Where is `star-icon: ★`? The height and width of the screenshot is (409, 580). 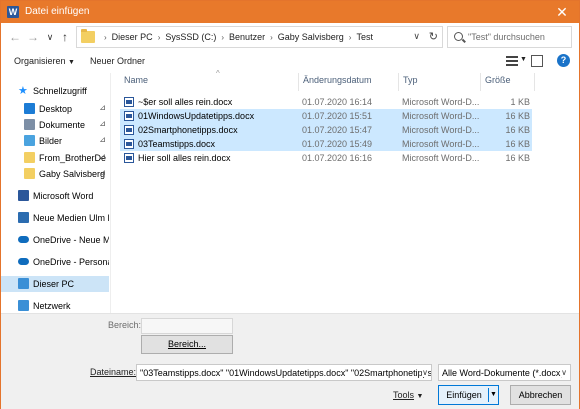
star-icon: ★ is located at coordinates (23, 91).